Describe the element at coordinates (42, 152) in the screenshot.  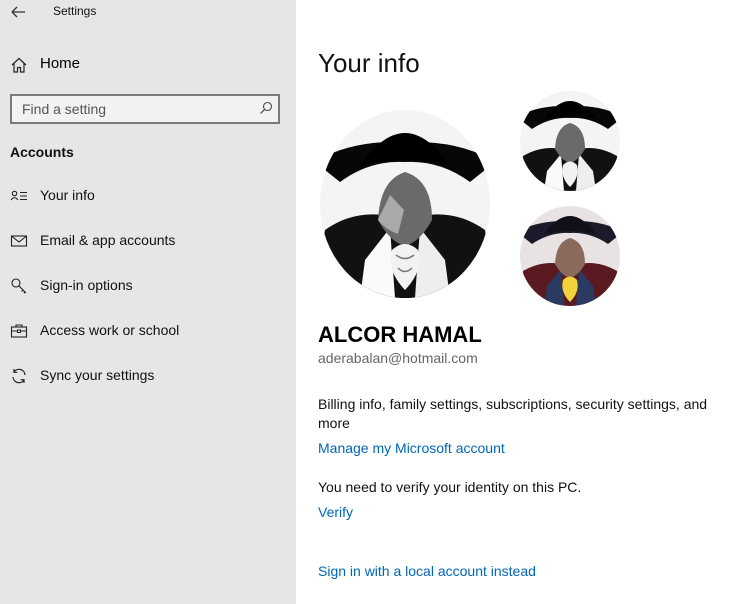
I see `section-title: Accounts` at that location.